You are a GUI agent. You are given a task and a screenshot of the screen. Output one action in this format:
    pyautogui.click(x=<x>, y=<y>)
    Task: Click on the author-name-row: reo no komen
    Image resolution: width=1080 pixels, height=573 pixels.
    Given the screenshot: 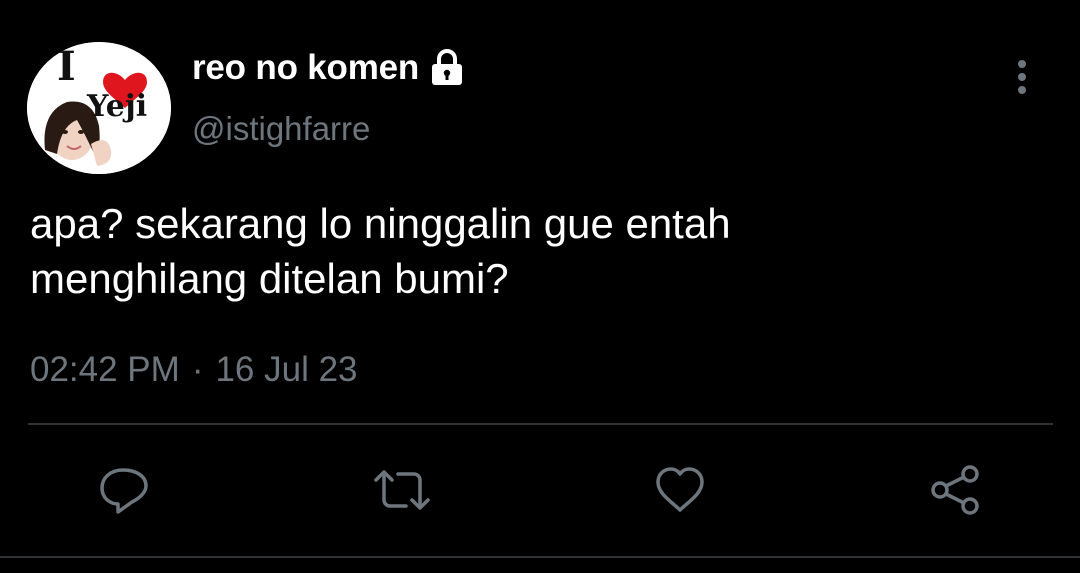 What is the action you would take?
    pyautogui.click(x=328, y=68)
    